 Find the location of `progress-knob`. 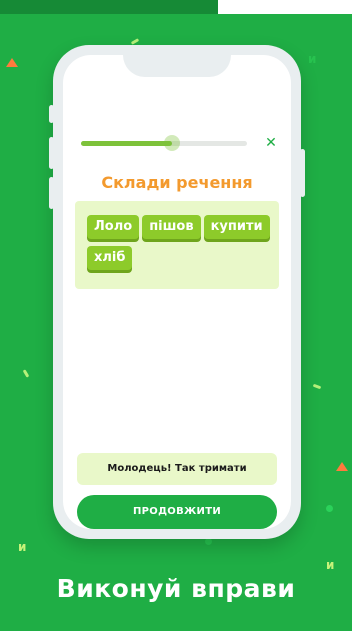

progress-knob is located at coordinates (172, 143).